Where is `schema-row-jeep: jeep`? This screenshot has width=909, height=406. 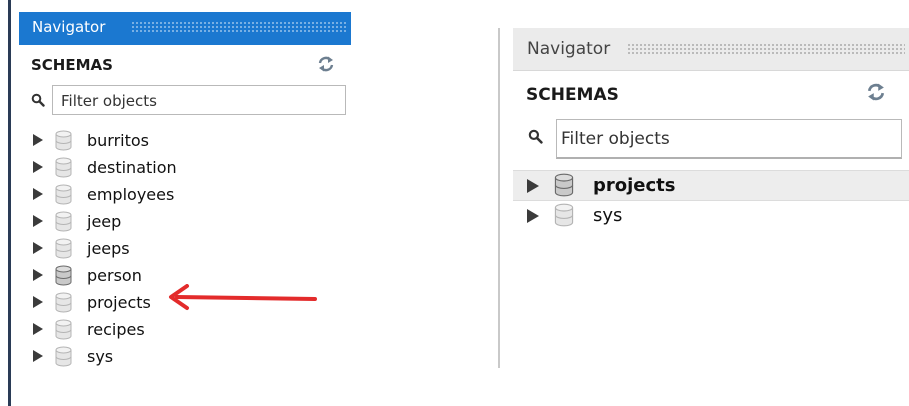 schema-row-jeep: jeep is located at coordinates (181, 222).